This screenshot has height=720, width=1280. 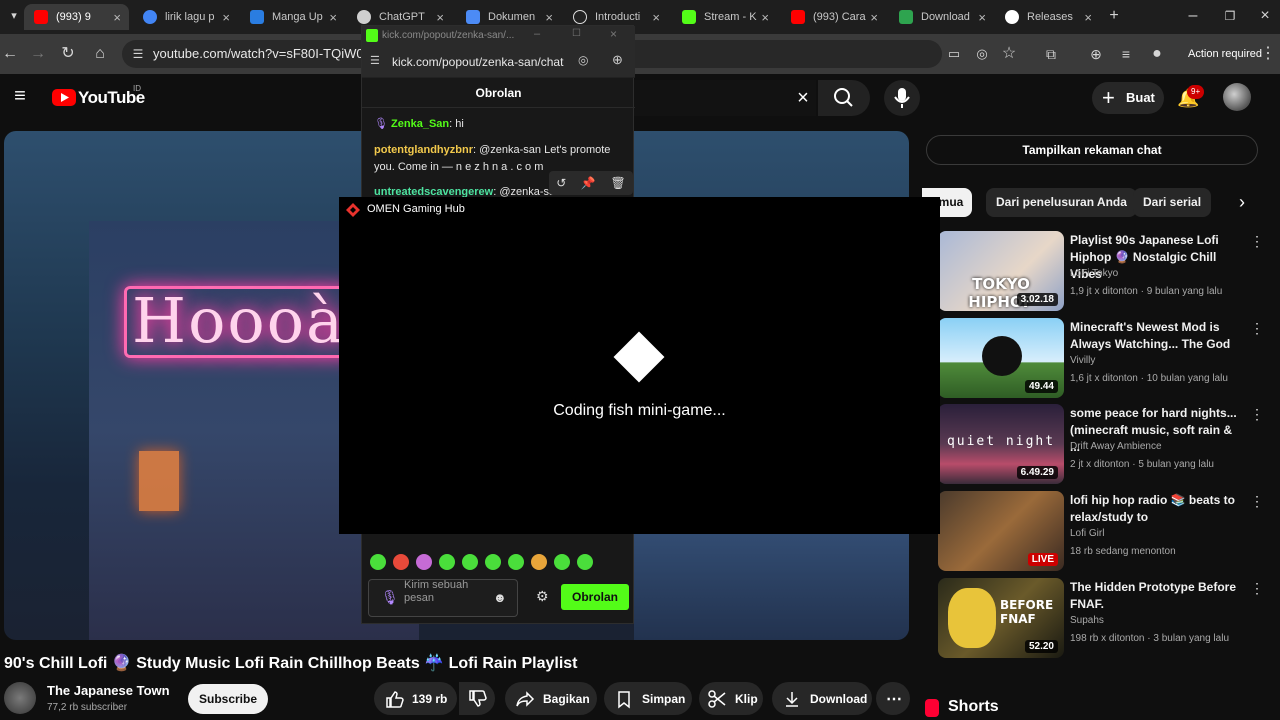 What do you see at coordinates (1128, 98) in the screenshot?
I see `create-button: + Buat` at bounding box center [1128, 98].